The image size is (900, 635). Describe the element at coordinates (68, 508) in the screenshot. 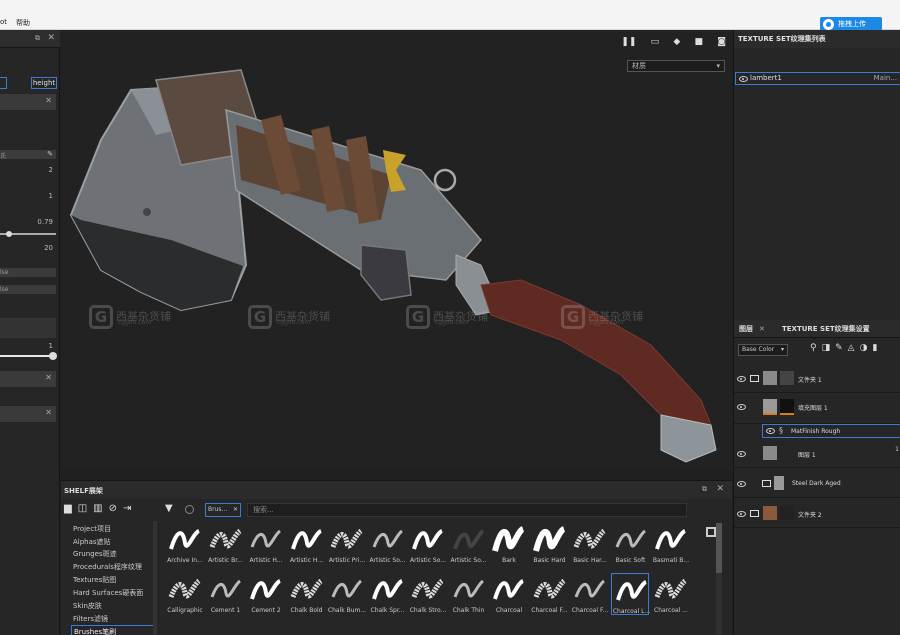

I see `folder-icon: ▆` at that location.